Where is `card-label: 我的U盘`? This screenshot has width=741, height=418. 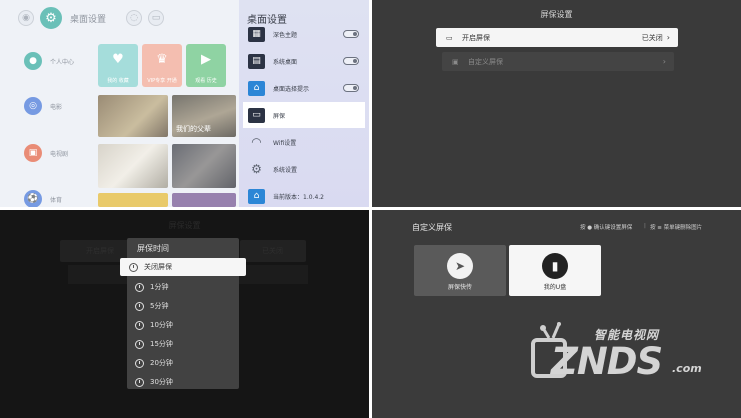 card-label: 我的U盘 is located at coordinates (555, 287).